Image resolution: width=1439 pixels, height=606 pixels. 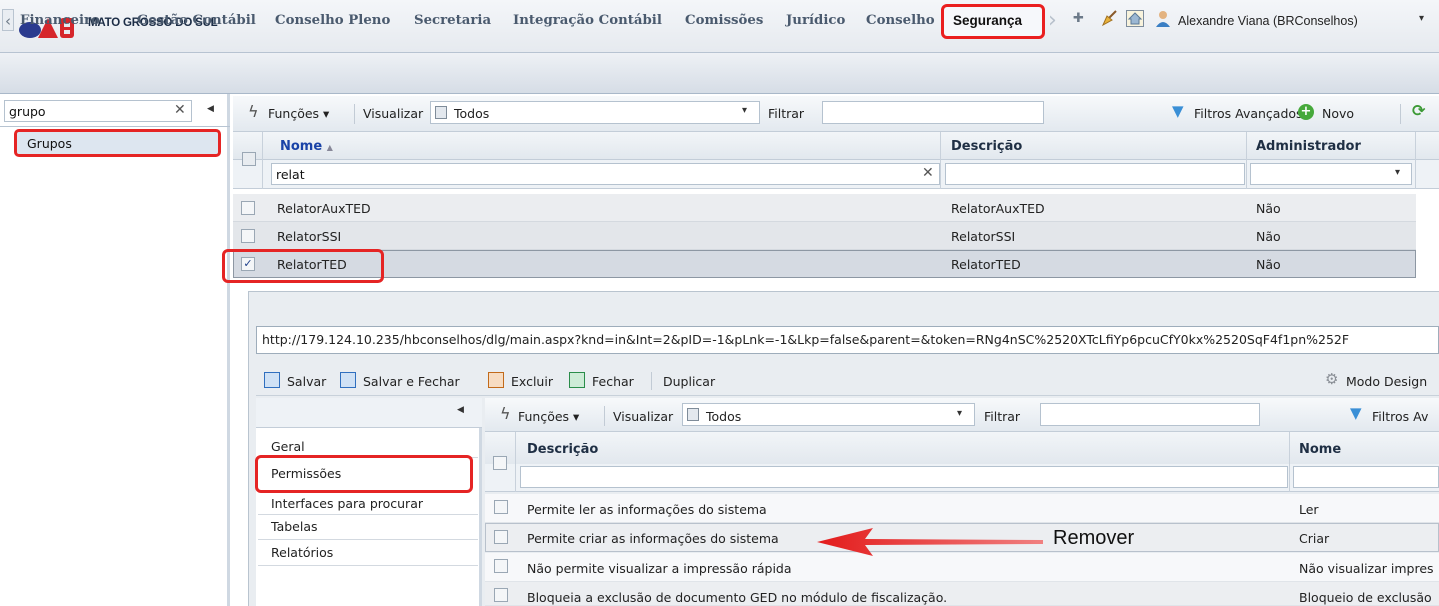 I want to click on dialog-filter-input, so click(x=1150, y=414).